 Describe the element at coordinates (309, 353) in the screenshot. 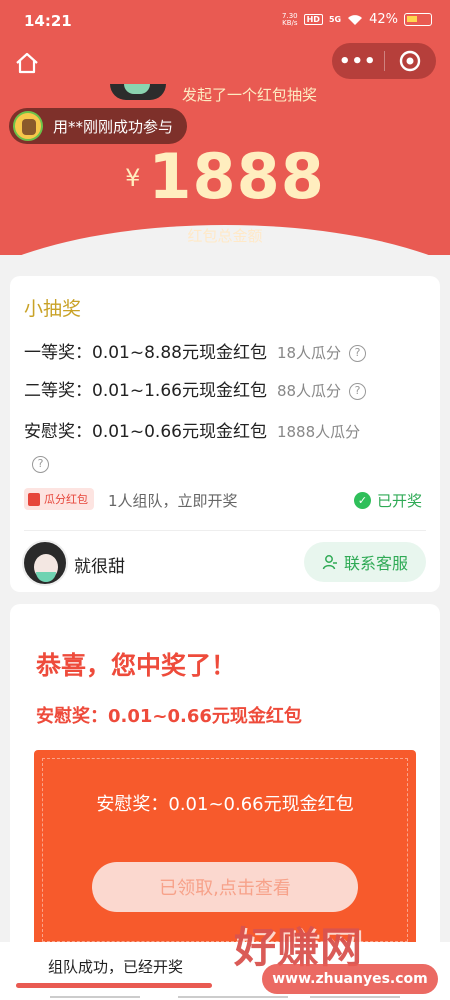

I see `prize-count: 18人瓜分` at that location.